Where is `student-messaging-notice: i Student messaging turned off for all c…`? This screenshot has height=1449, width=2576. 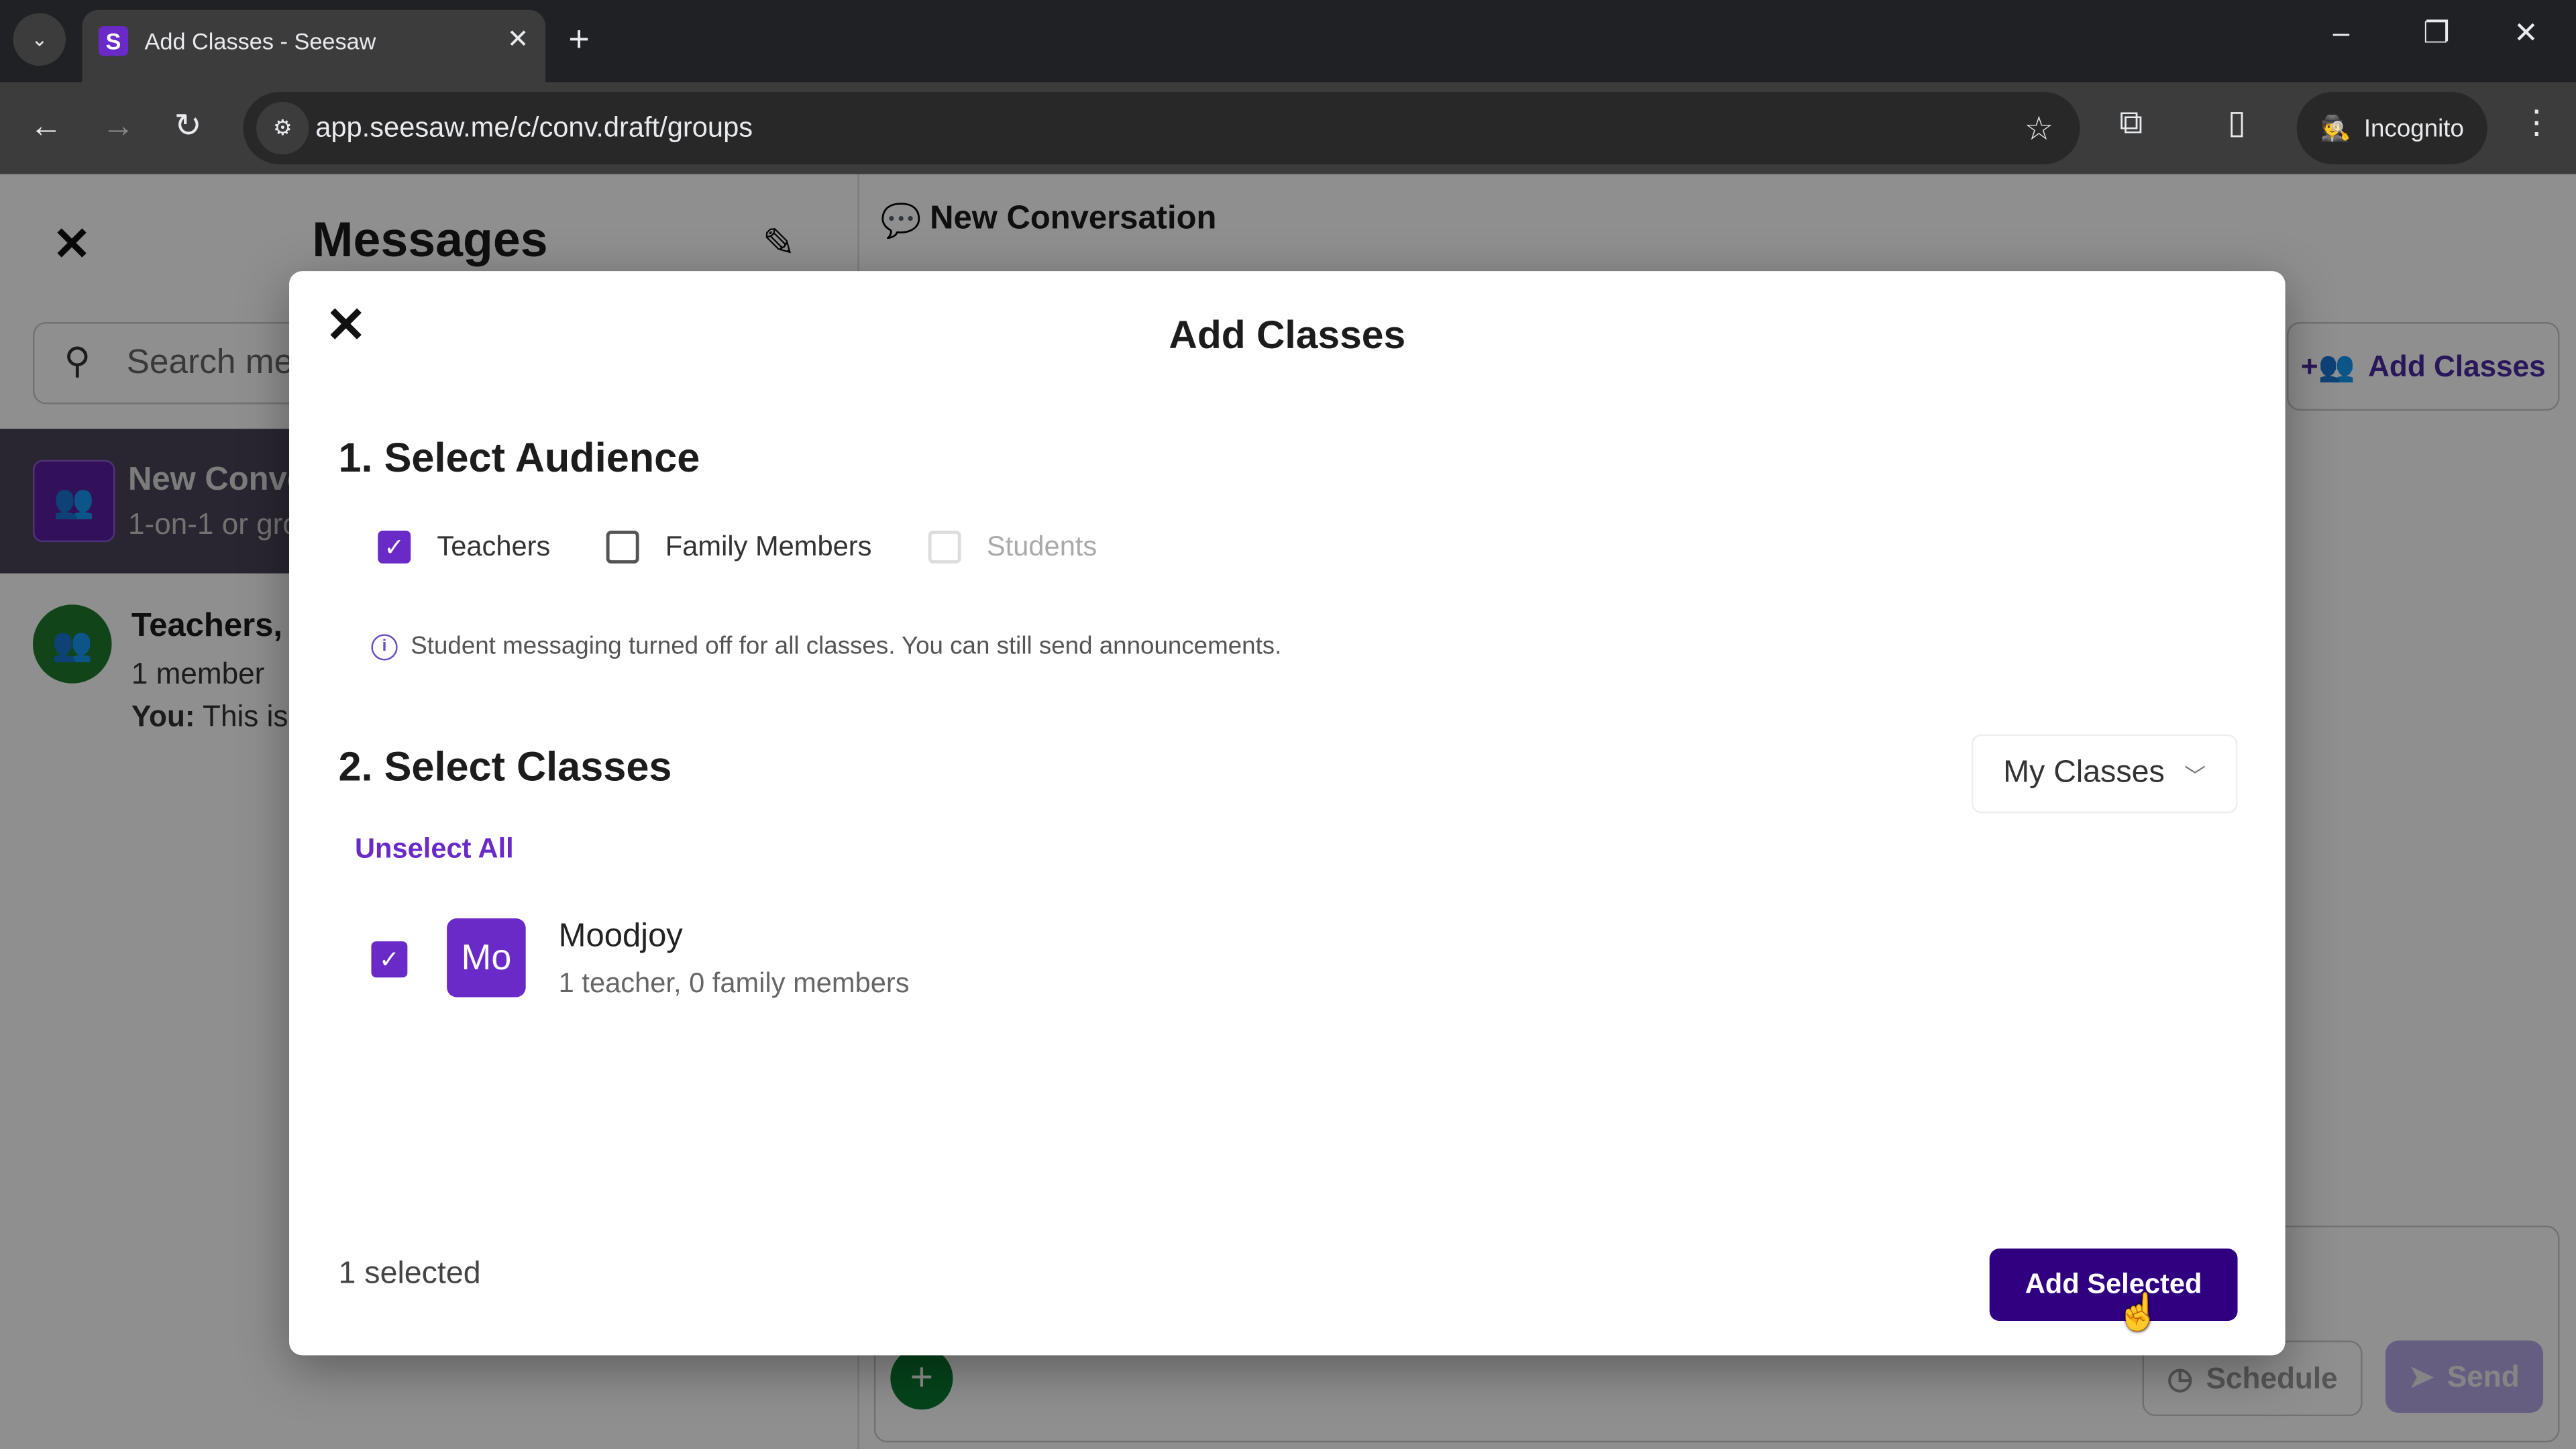
student-messaging-notice: i Student messaging turned off for all c… is located at coordinates (826, 646).